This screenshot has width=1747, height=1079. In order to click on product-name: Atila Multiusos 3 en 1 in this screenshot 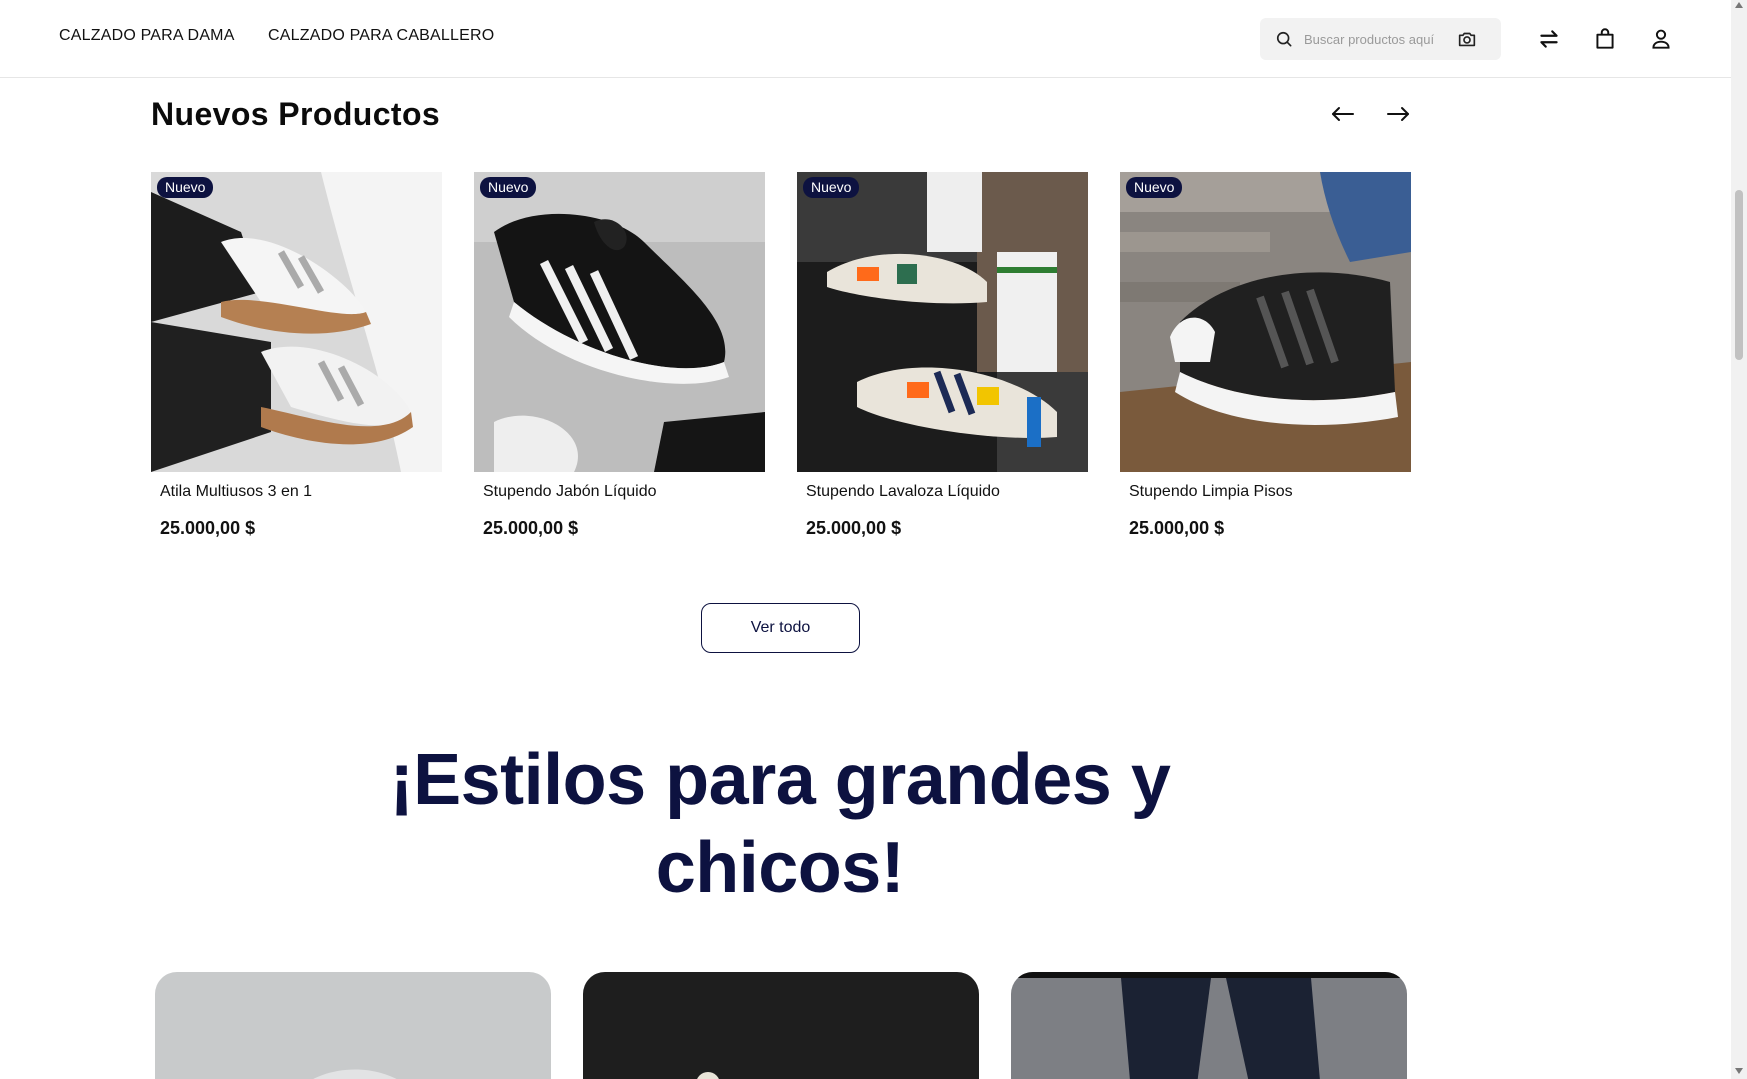, I will do `click(236, 492)`.